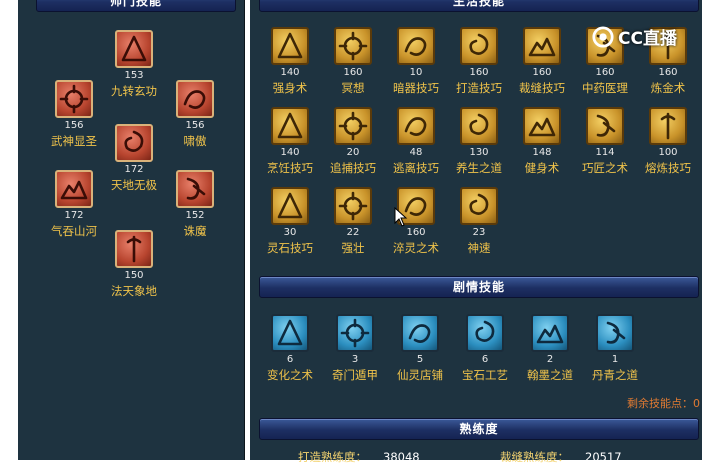  What do you see at coordinates (479, 168) in the screenshot?
I see `skill-name: 养生之道` at bounding box center [479, 168].